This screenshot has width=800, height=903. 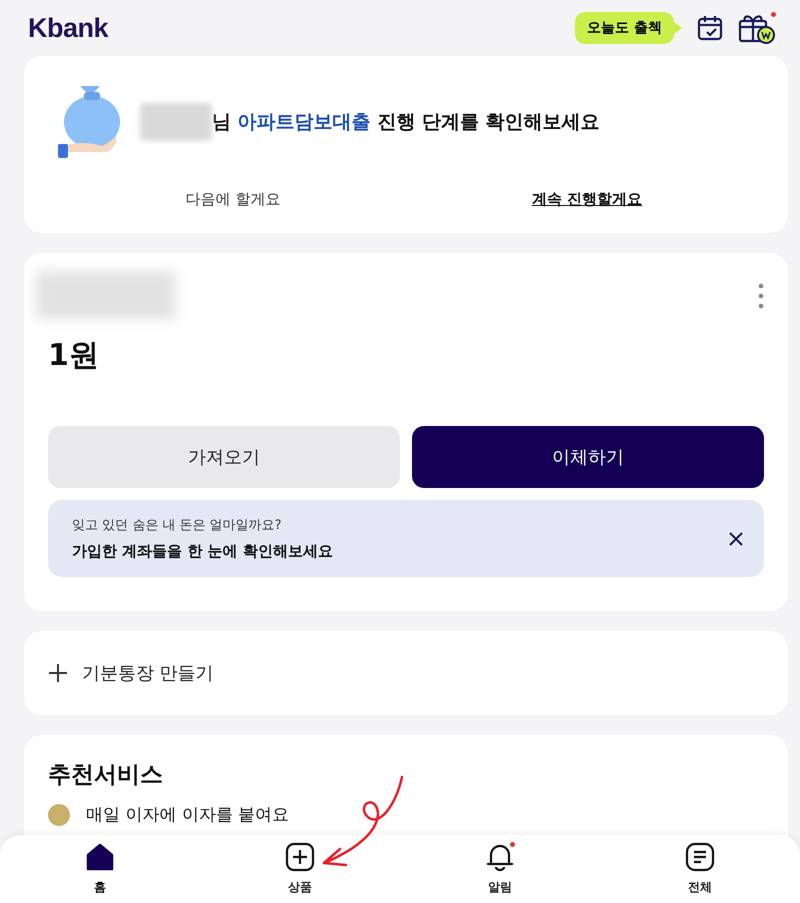 What do you see at coordinates (74, 356) in the screenshot?
I see `balance: 1원` at bounding box center [74, 356].